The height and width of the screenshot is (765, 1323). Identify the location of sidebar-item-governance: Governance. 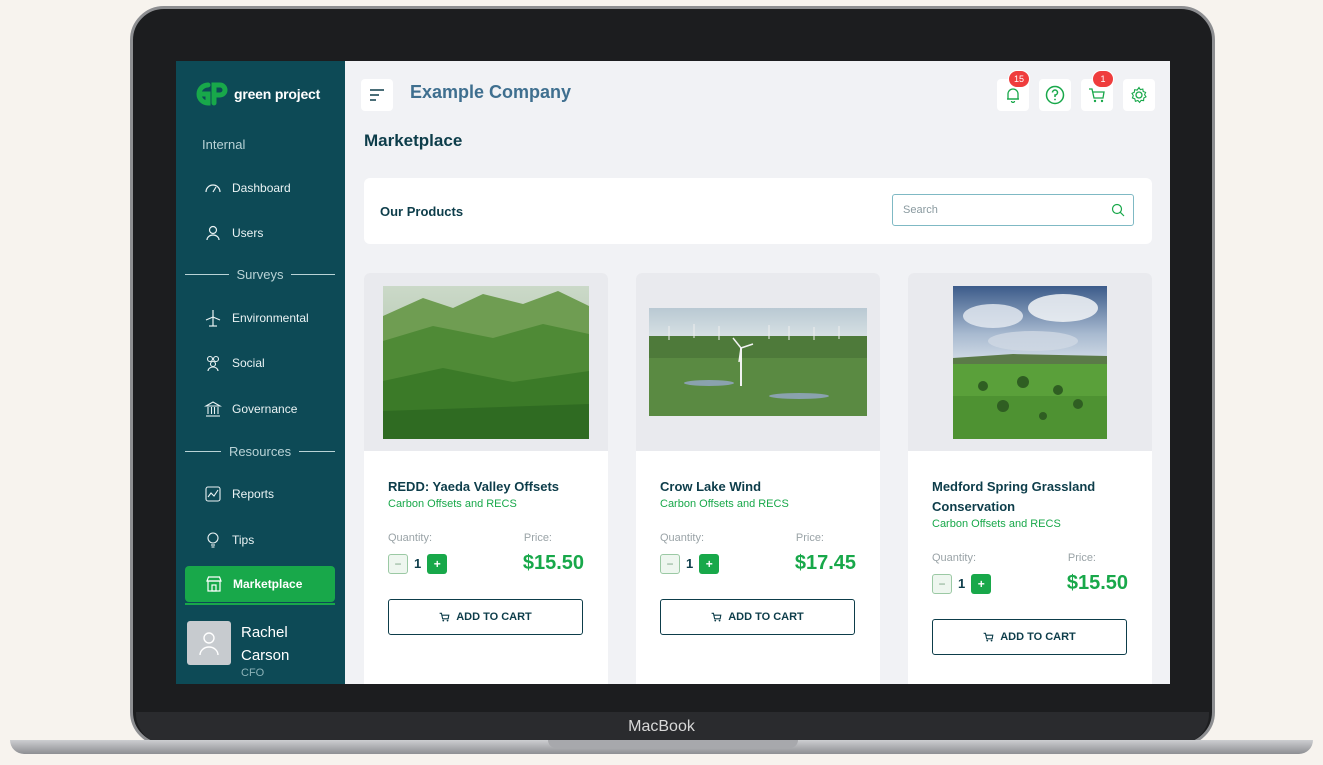
(250, 409).